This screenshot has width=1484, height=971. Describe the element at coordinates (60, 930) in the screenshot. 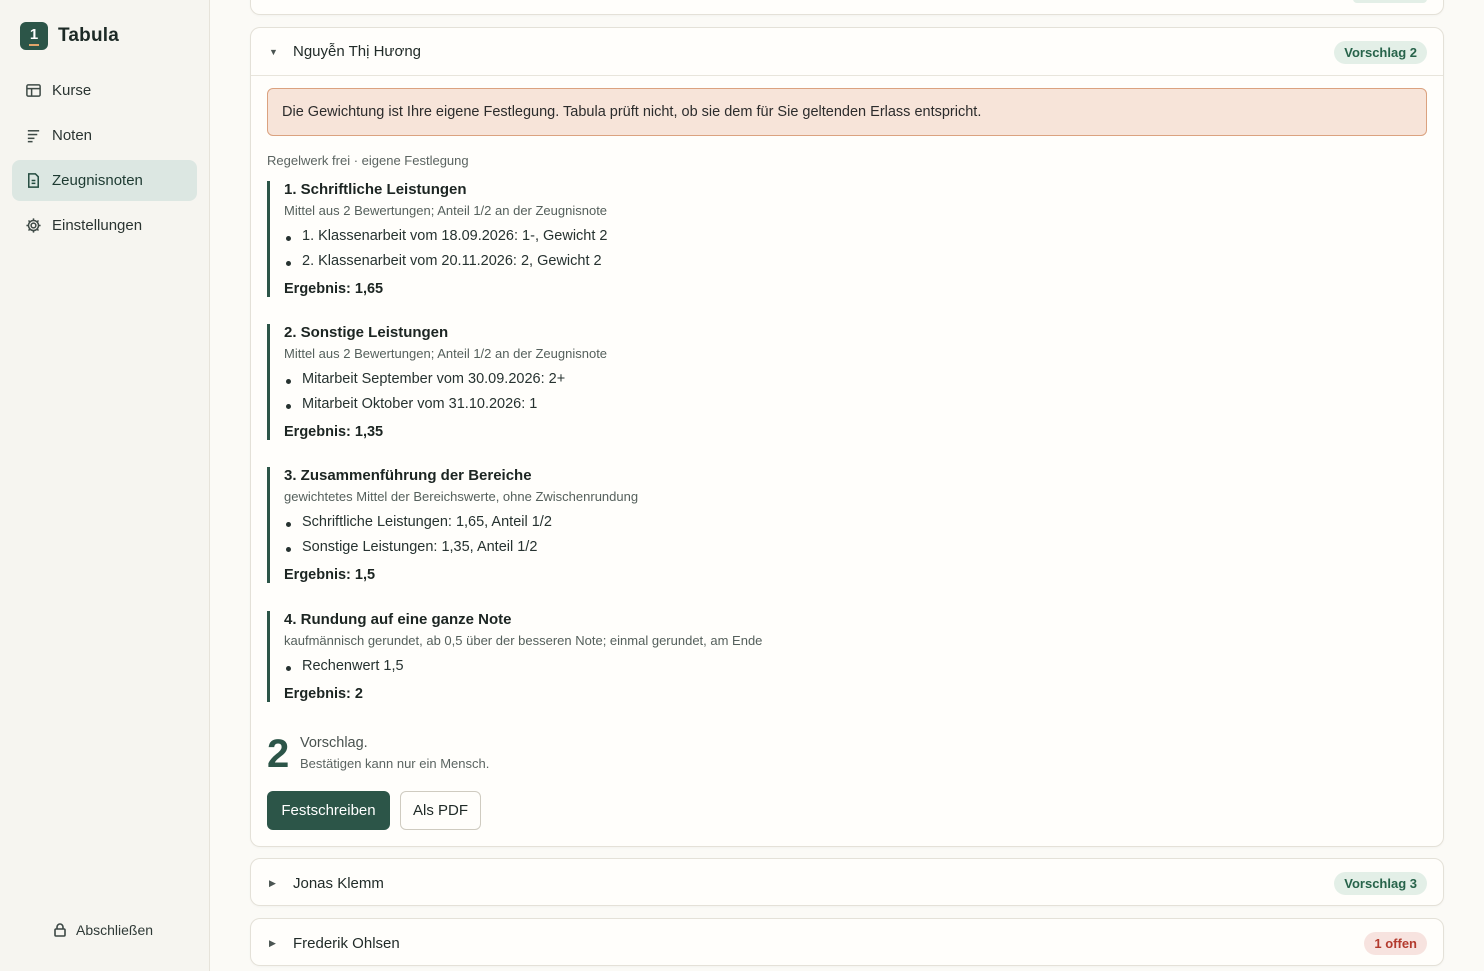

I see `lock-icon` at that location.